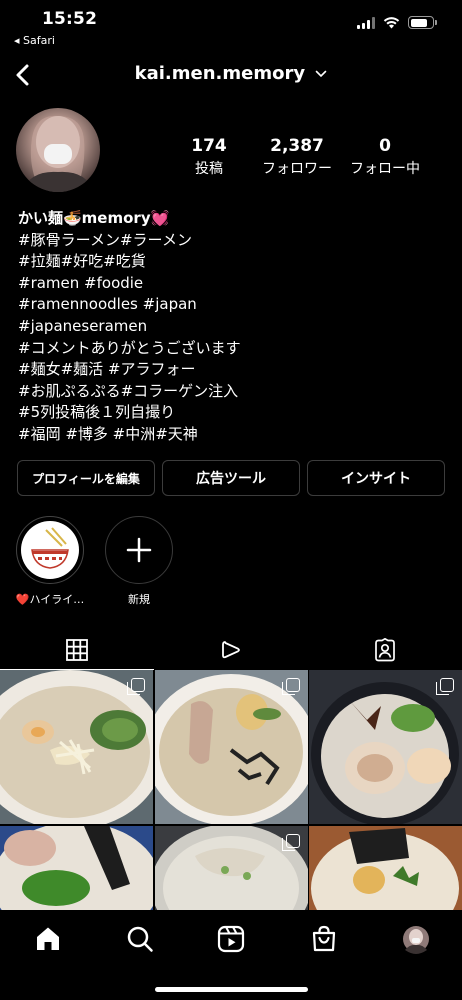 This screenshot has width=462, height=1000. I want to click on tagged-person-icon, so click(385, 650).